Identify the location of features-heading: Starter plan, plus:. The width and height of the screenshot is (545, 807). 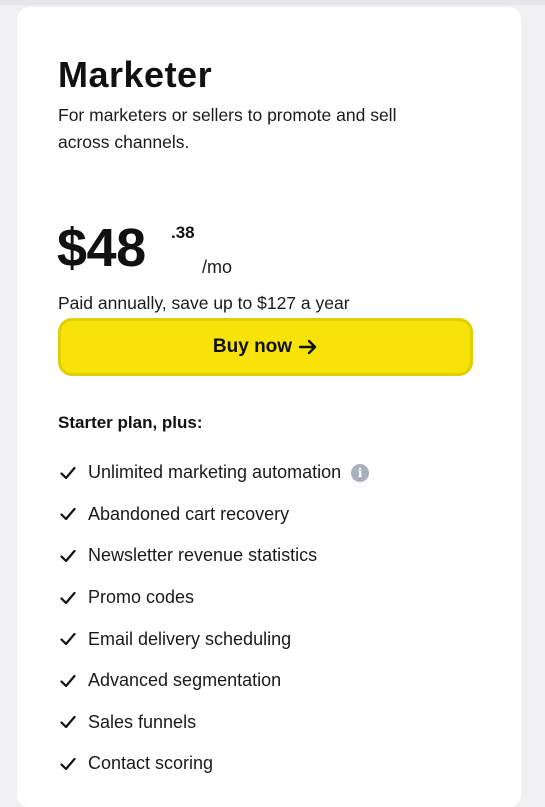
(130, 422).